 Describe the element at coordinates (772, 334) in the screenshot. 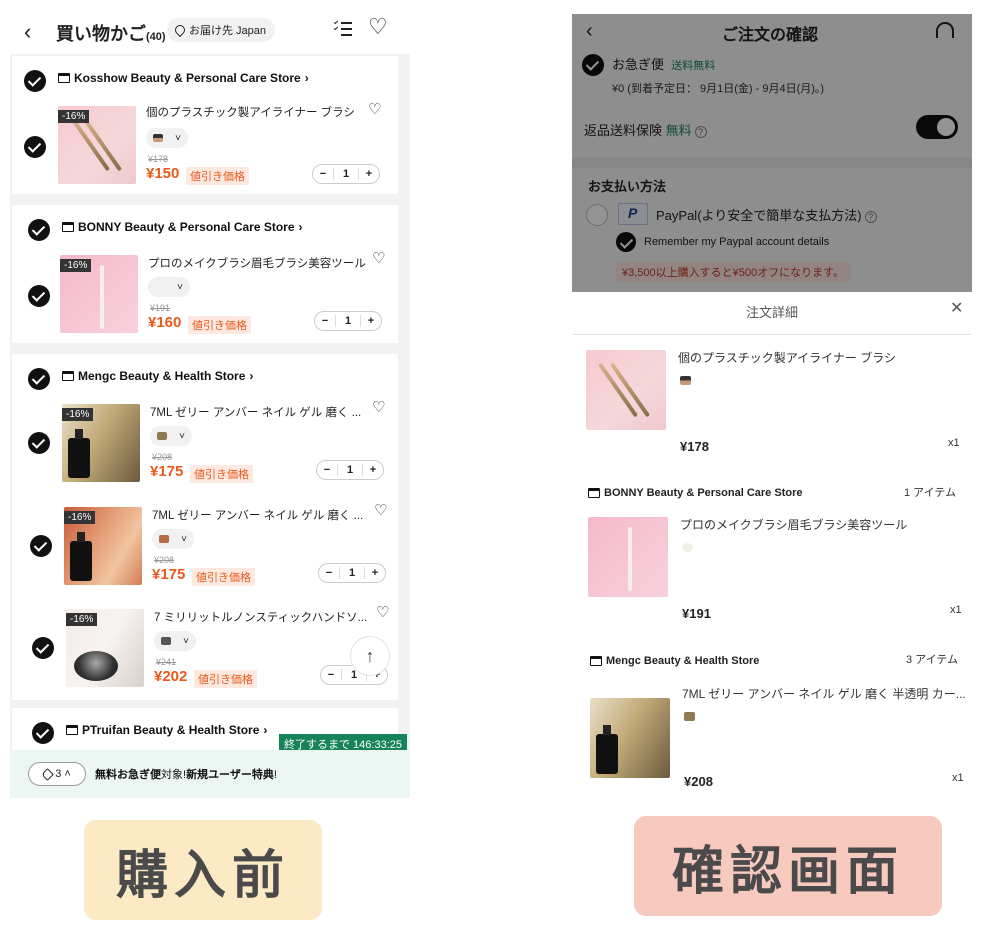

I see `divider` at that location.